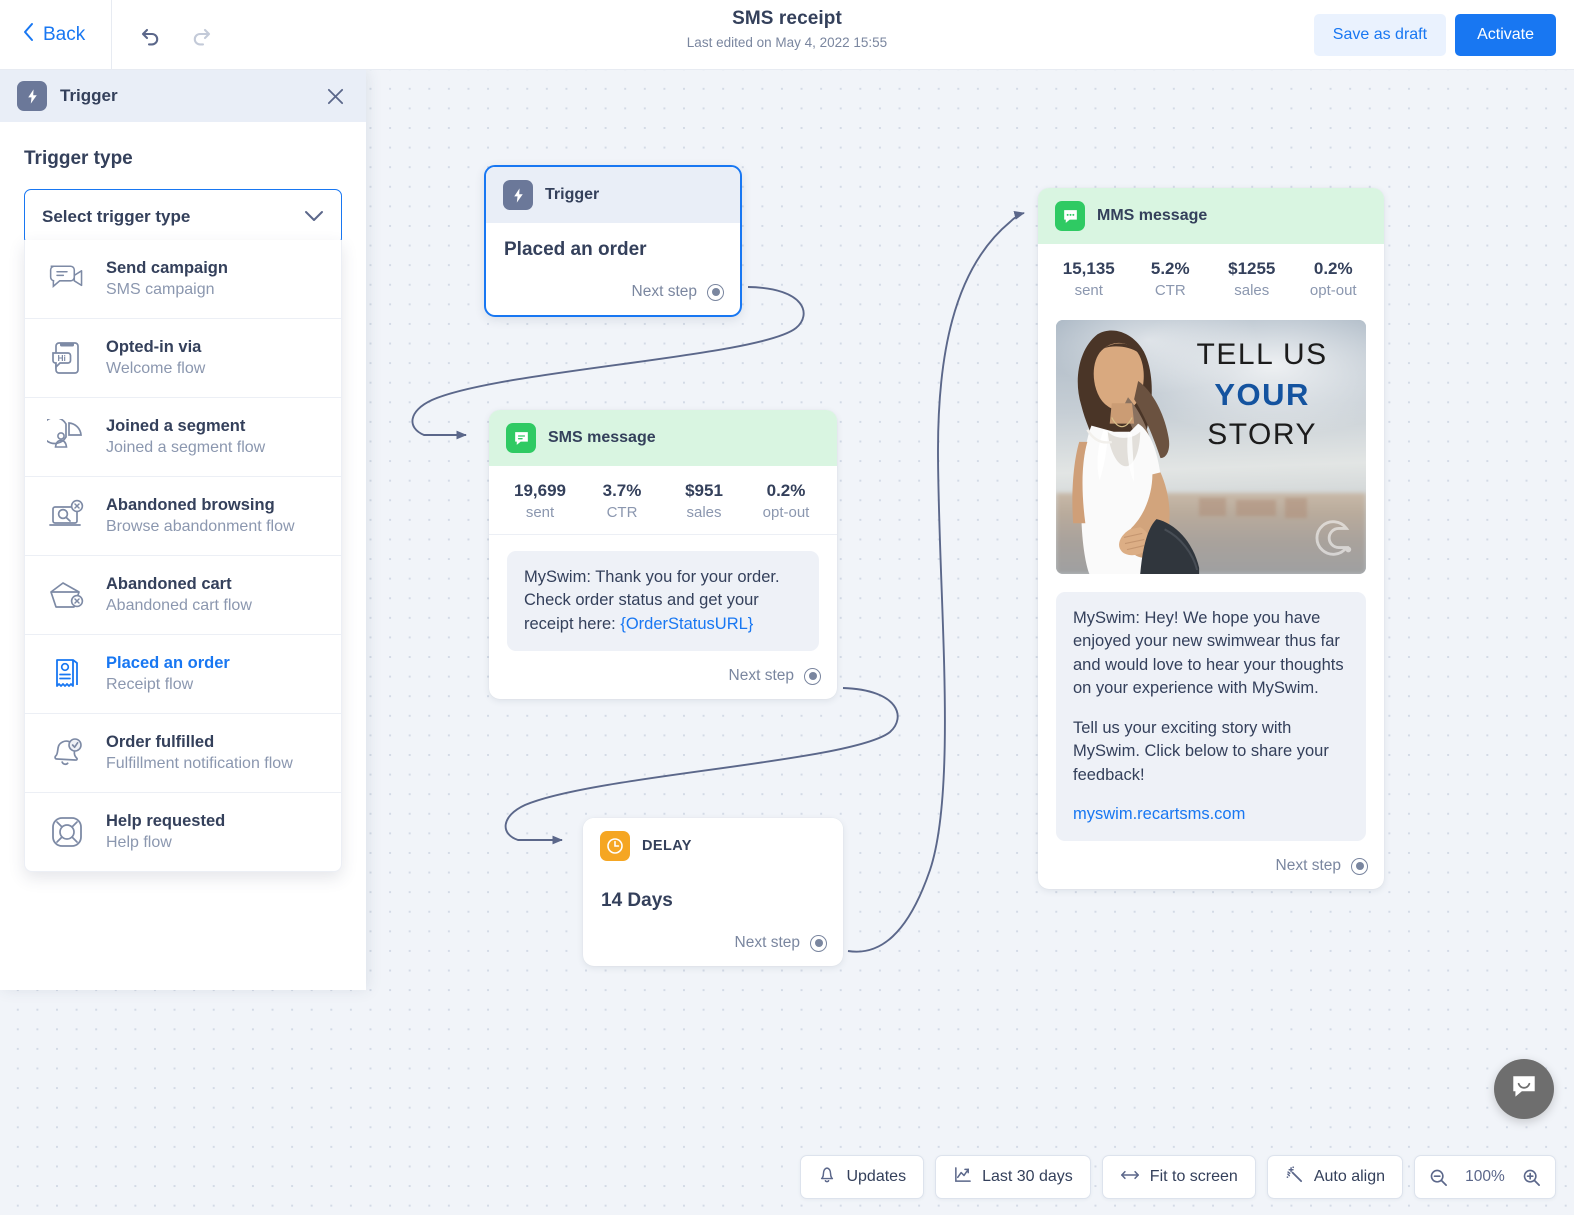 The image size is (1574, 1215). What do you see at coordinates (139, 842) in the screenshot?
I see `option-sub: Help flow` at bounding box center [139, 842].